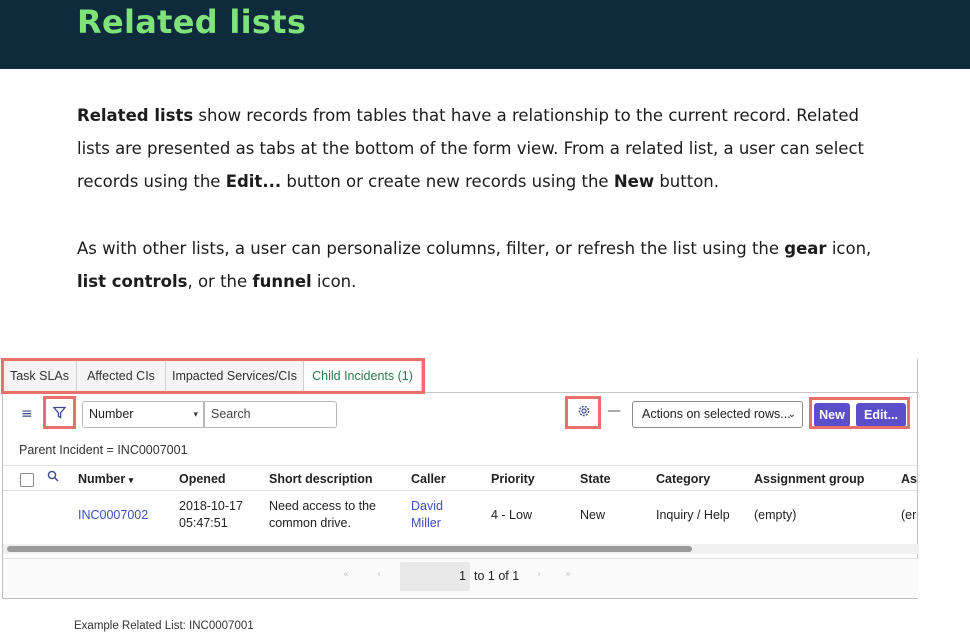 This screenshot has height=634, width=970. What do you see at coordinates (323, 506) in the screenshot?
I see `short-description-line1: Need access to the` at bounding box center [323, 506].